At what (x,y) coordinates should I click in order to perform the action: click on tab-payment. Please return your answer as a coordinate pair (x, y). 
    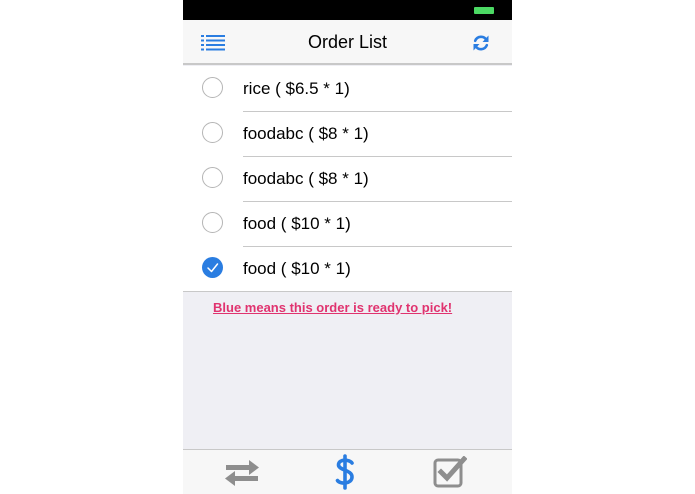
    Looking at the image, I should click on (345, 472).